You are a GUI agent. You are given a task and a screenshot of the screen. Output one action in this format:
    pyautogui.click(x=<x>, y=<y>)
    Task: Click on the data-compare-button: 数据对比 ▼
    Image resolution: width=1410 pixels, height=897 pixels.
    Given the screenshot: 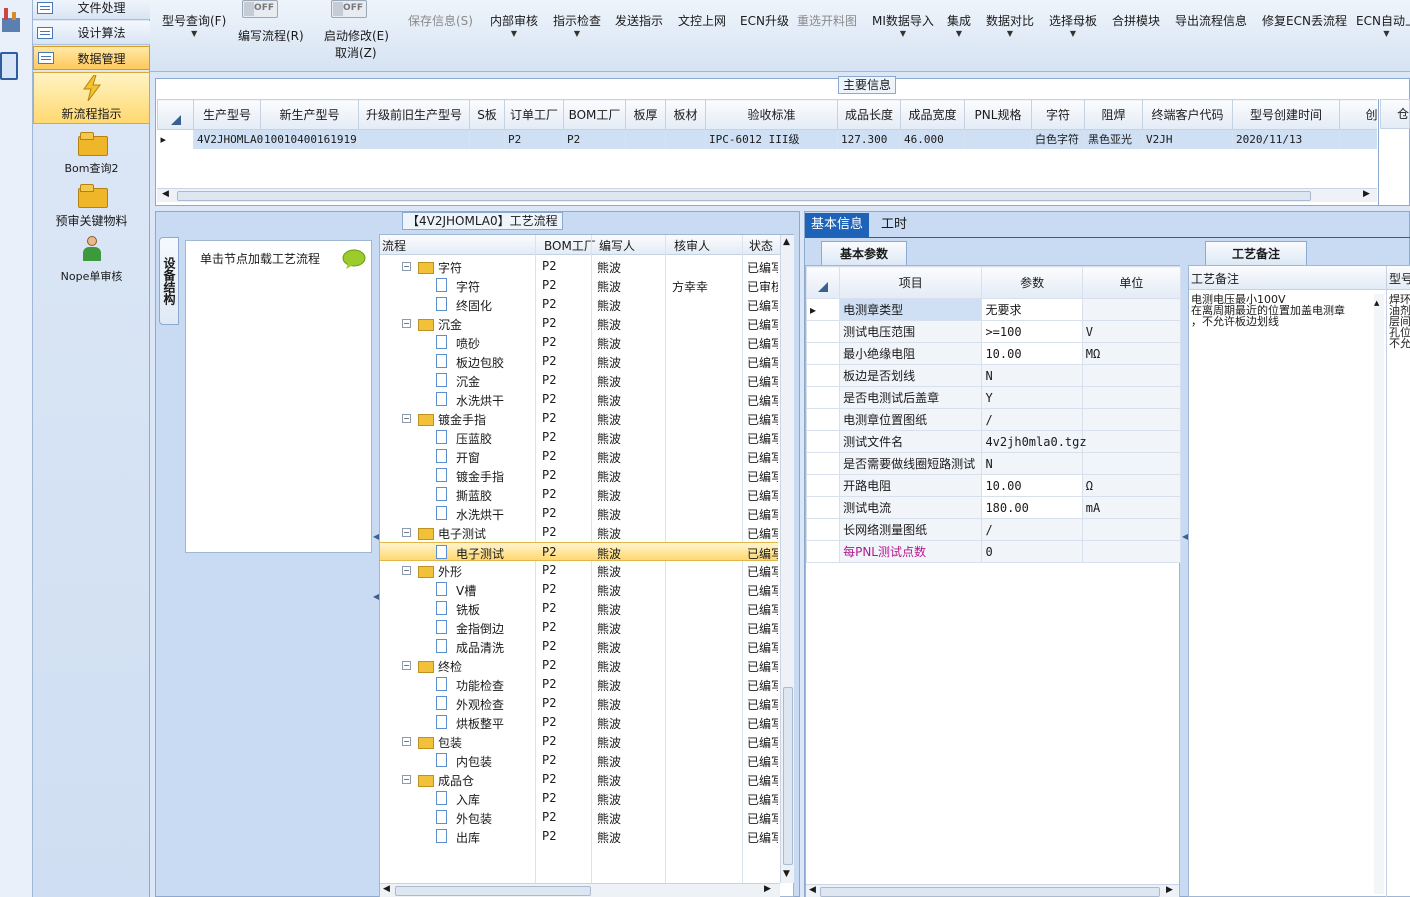 What is the action you would take?
    pyautogui.click(x=1010, y=25)
    